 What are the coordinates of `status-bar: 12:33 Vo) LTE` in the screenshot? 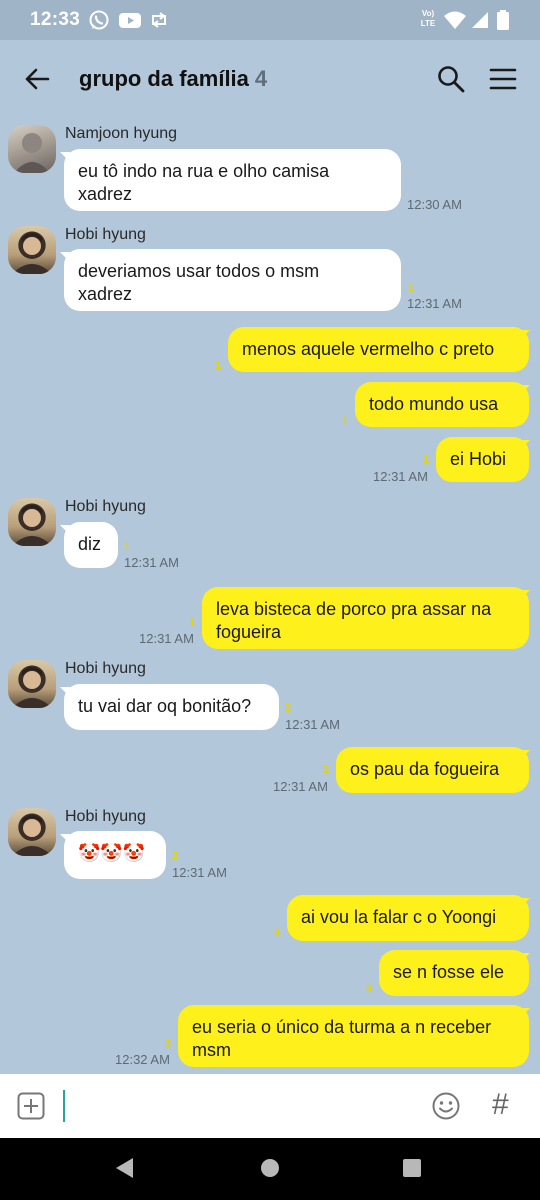 It's located at (270, 20).